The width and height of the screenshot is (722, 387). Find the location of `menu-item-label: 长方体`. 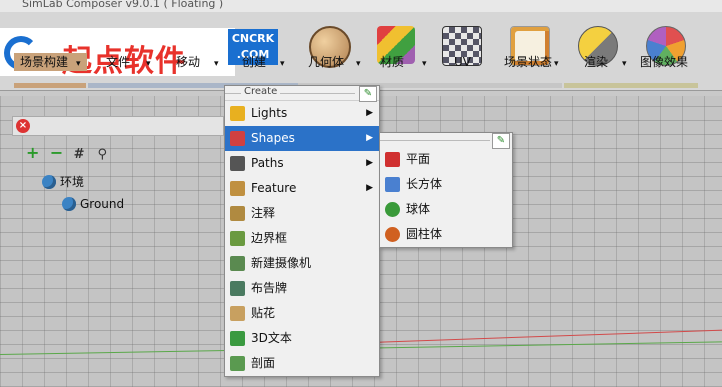

menu-item-label: 长方体 is located at coordinates (424, 184).